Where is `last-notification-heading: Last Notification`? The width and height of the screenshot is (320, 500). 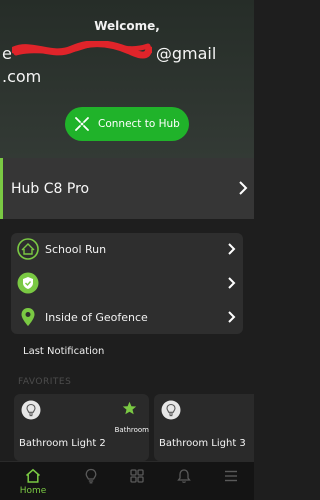
last-notification-heading: Last Notification is located at coordinates (64, 351).